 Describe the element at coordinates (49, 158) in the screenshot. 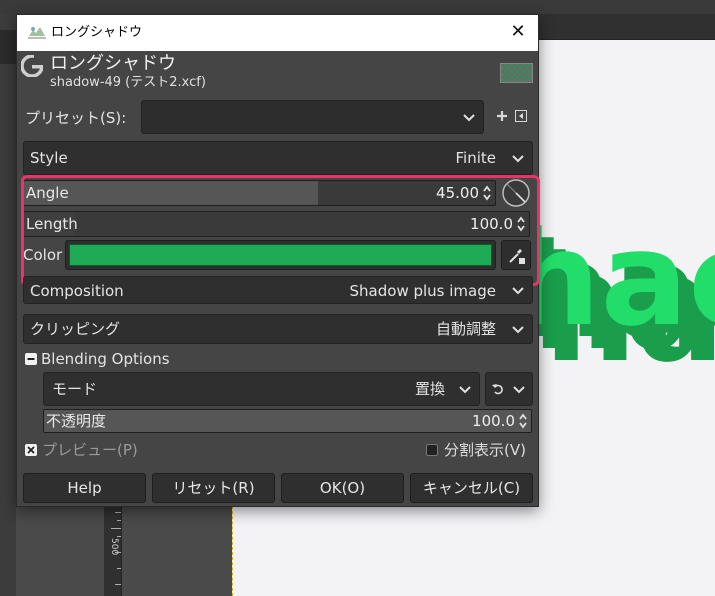

I see `style-label: Style` at that location.